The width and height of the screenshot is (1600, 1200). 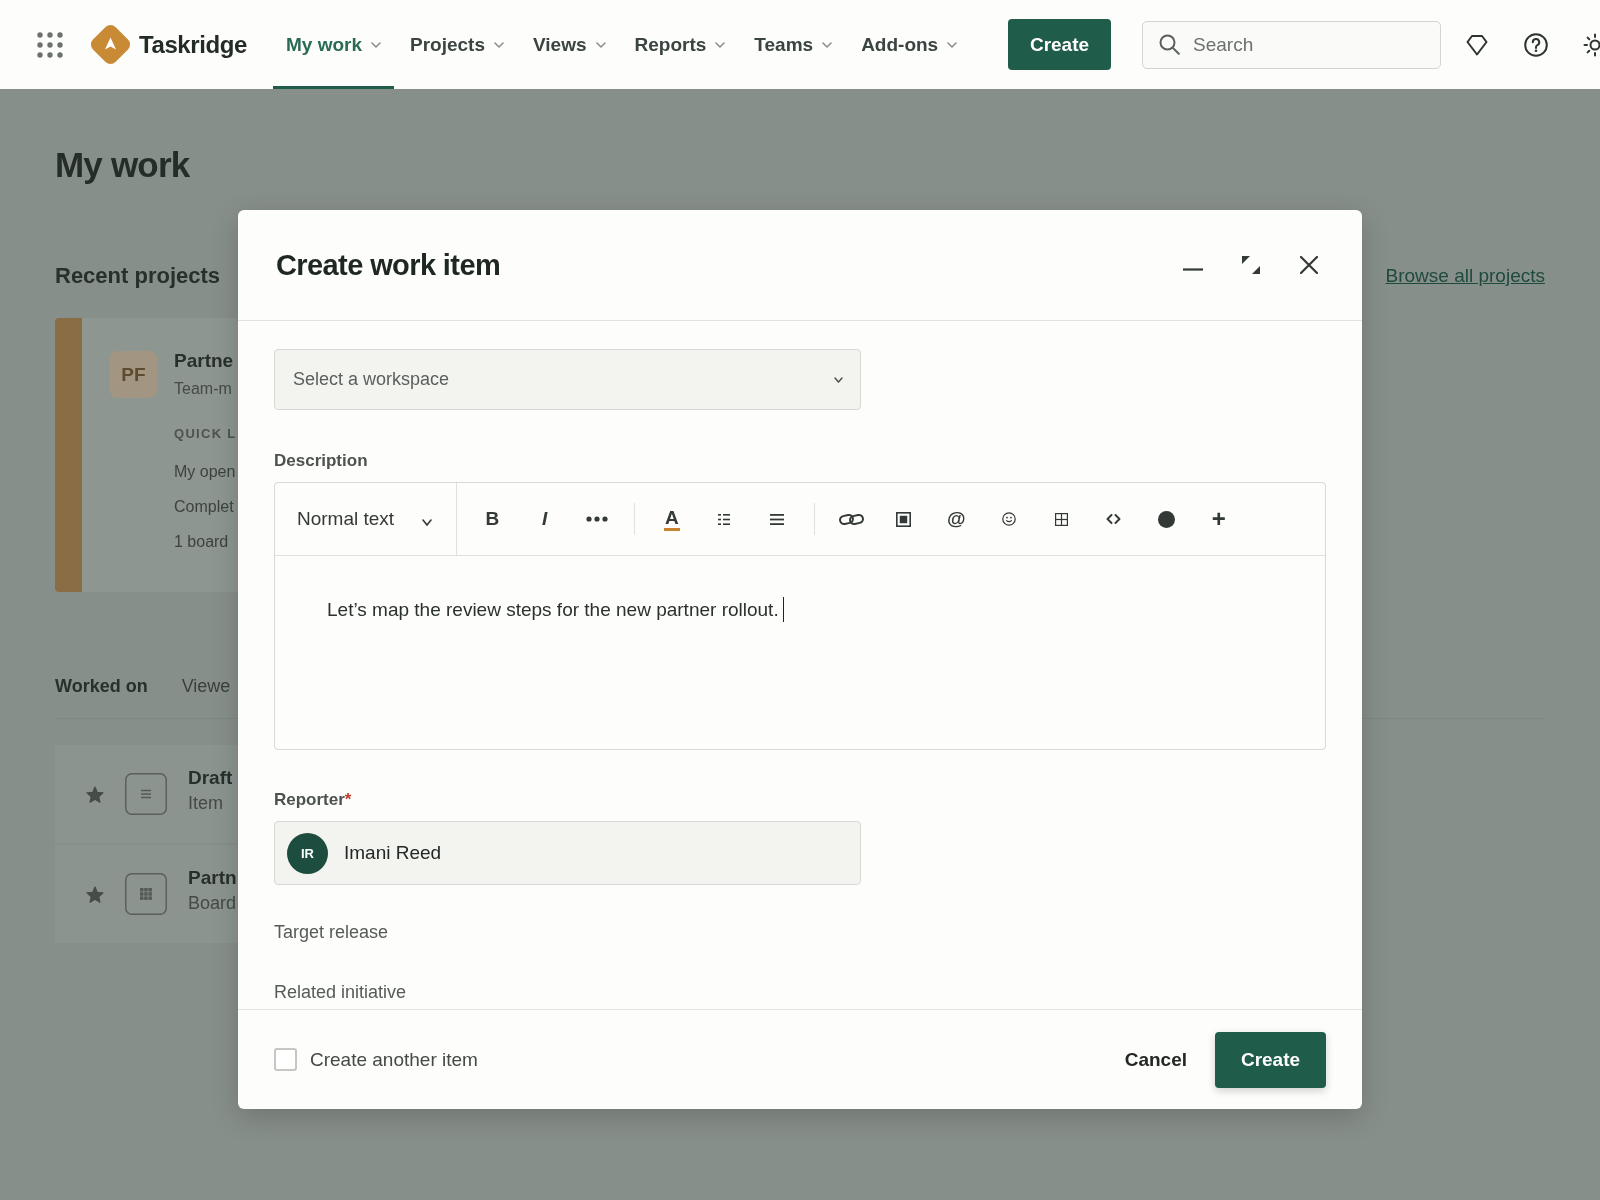 What do you see at coordinates (1251, 265) in the screenshot?
I see `expand-icon` at bounding box center [1251, 265].